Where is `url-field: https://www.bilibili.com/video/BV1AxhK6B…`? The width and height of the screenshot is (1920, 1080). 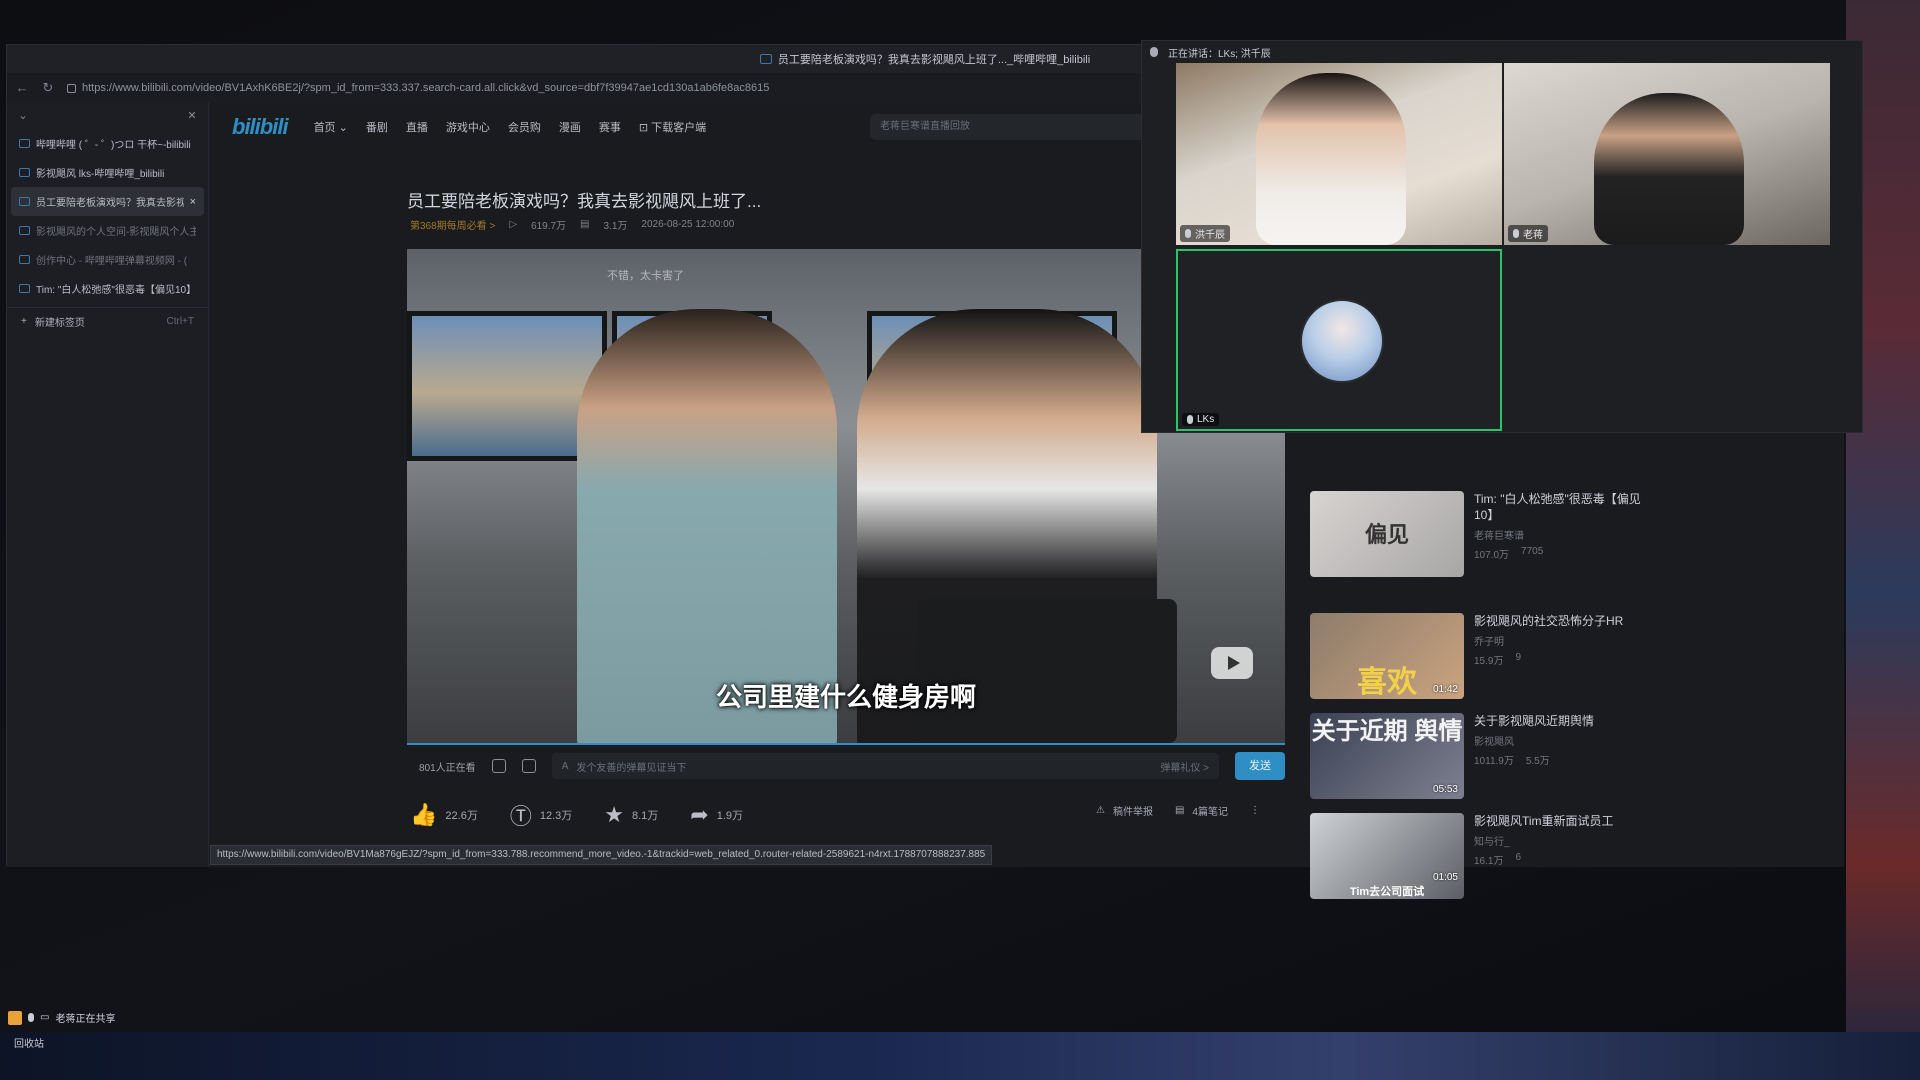 url-field: https://www.bilibili.com/video/BV1AxhK6B… is located at coordinates (418, 88).